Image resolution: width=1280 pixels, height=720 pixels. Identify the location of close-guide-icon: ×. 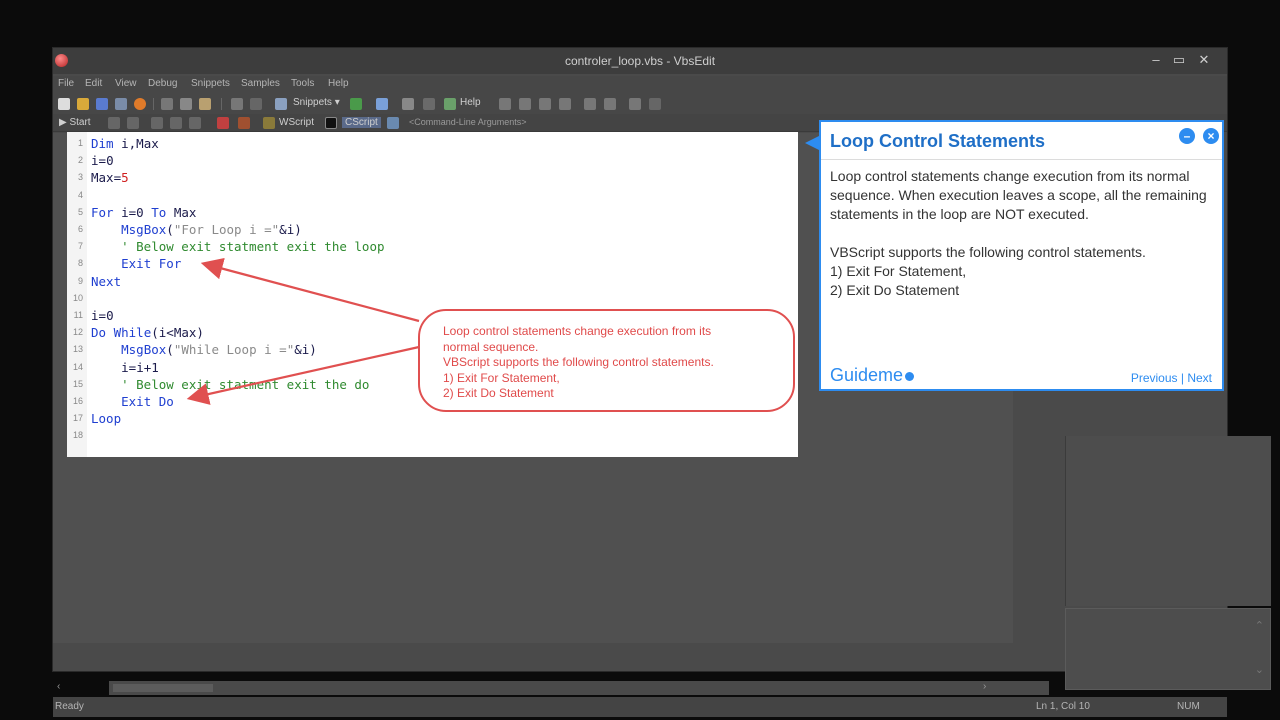
(1211, 136).